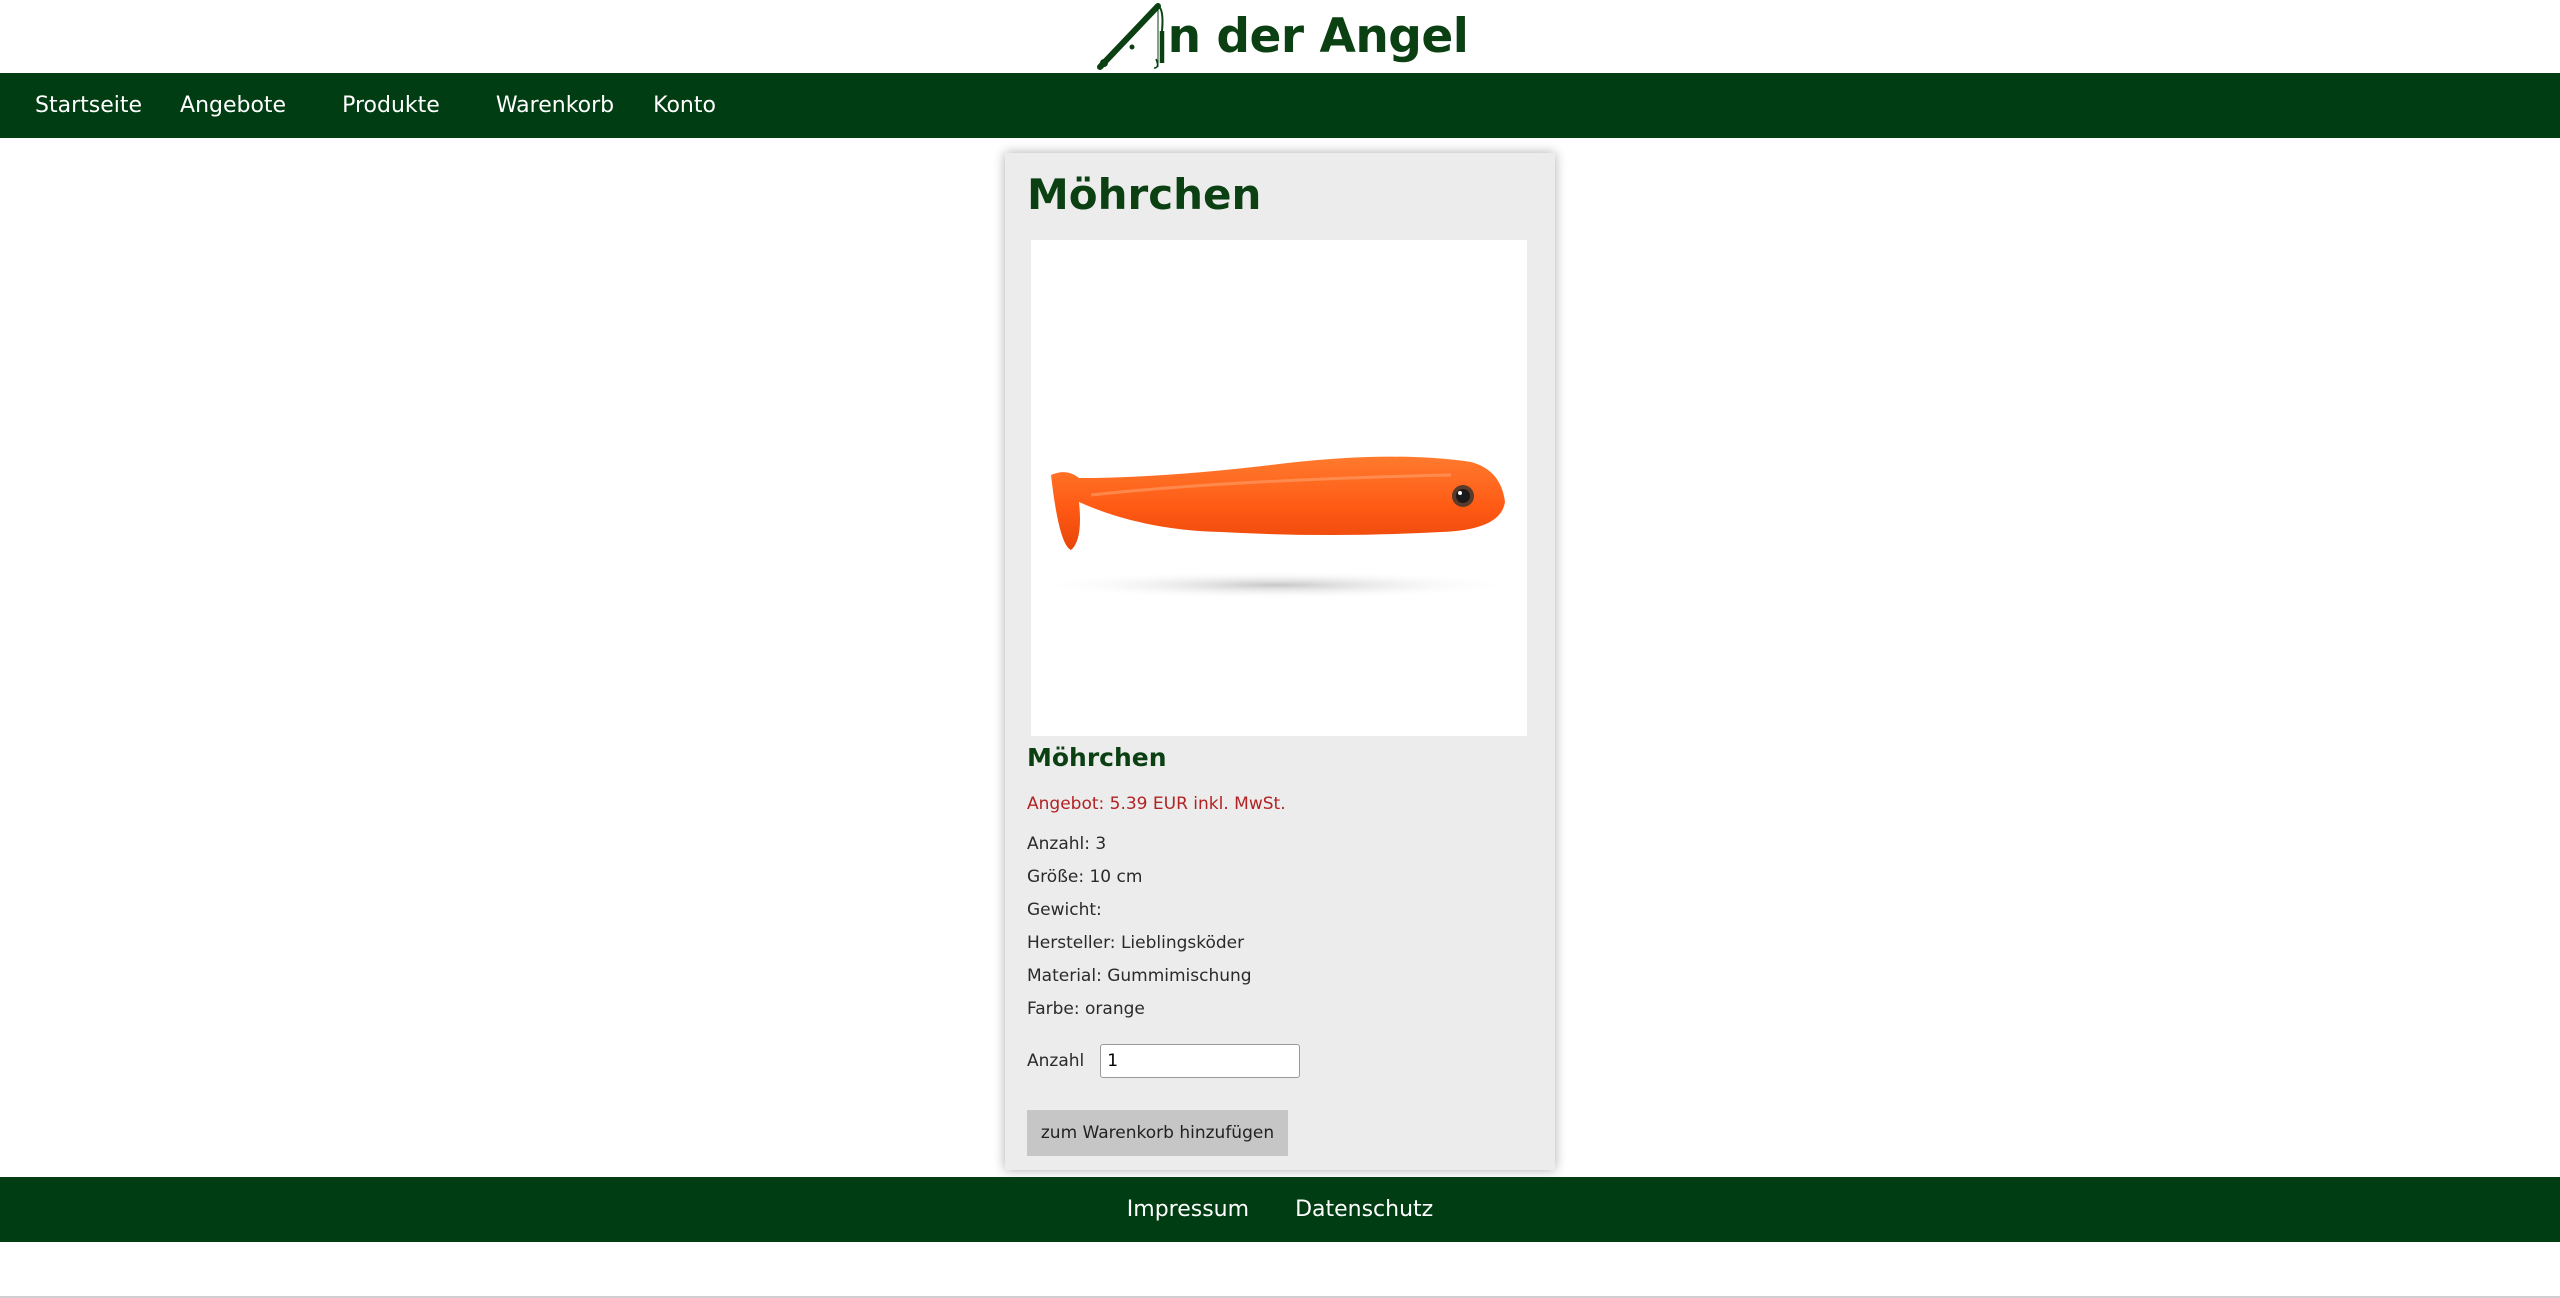  I want to click on site-header: n der Angel, so click(1280, 36).